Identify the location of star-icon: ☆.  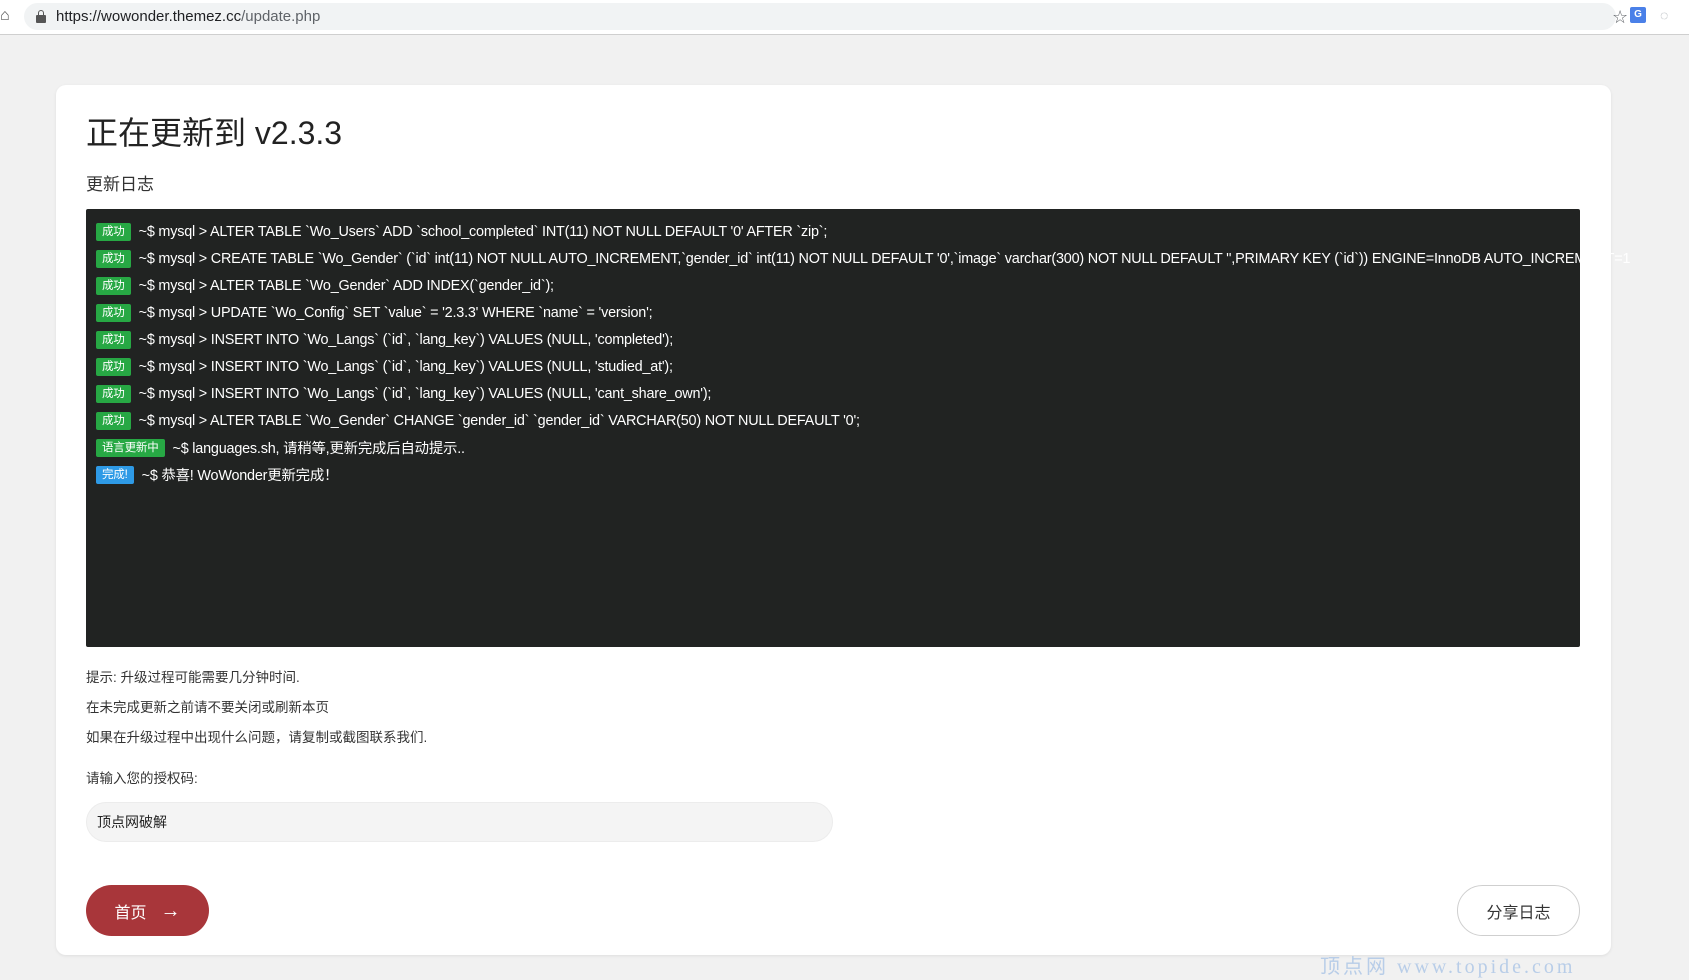
(1620, 17).